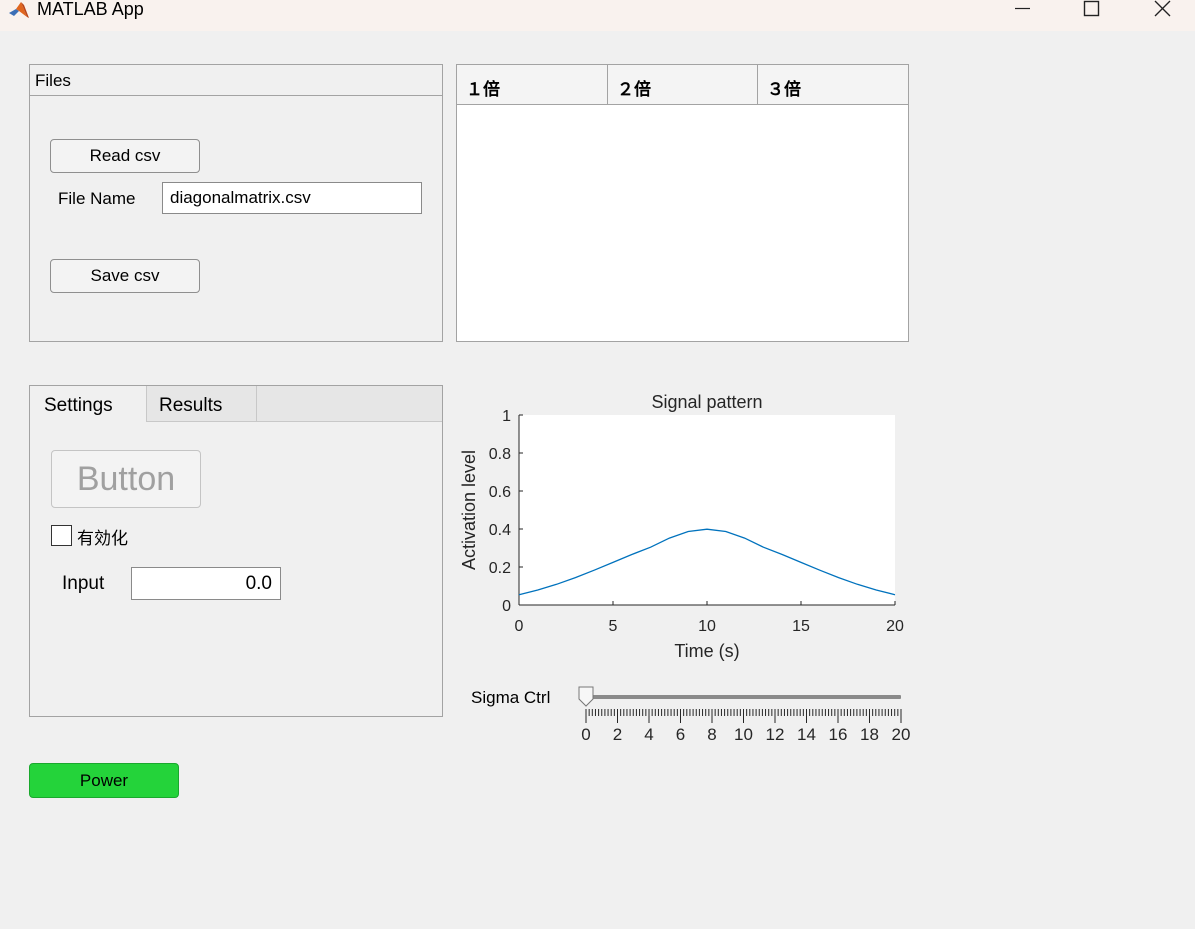 The image size is (1195, 929). Describe the element at coordinates (511, 697) in the screenshot. I see `slider-label: Sigma Ctrl` at that location.